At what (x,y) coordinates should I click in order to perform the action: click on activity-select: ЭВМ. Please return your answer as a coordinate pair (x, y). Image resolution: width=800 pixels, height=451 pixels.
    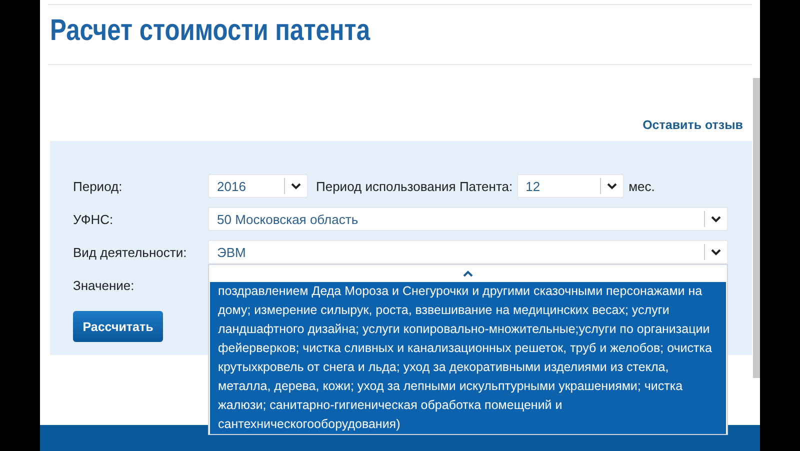
    Looking at the image, I should click on (468, 252).